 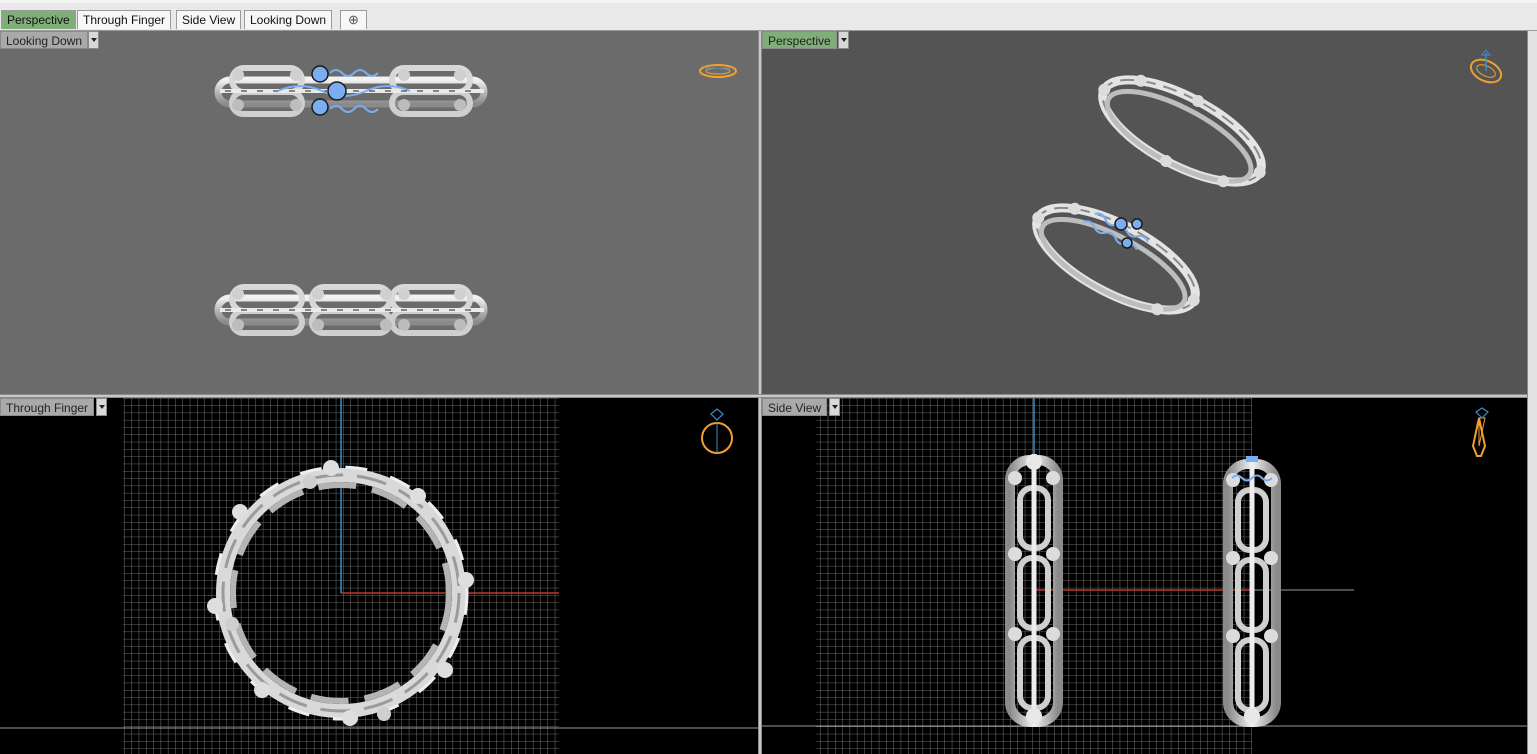 I want to click on tab-side-view: Side View, so click(x=209, y=19).